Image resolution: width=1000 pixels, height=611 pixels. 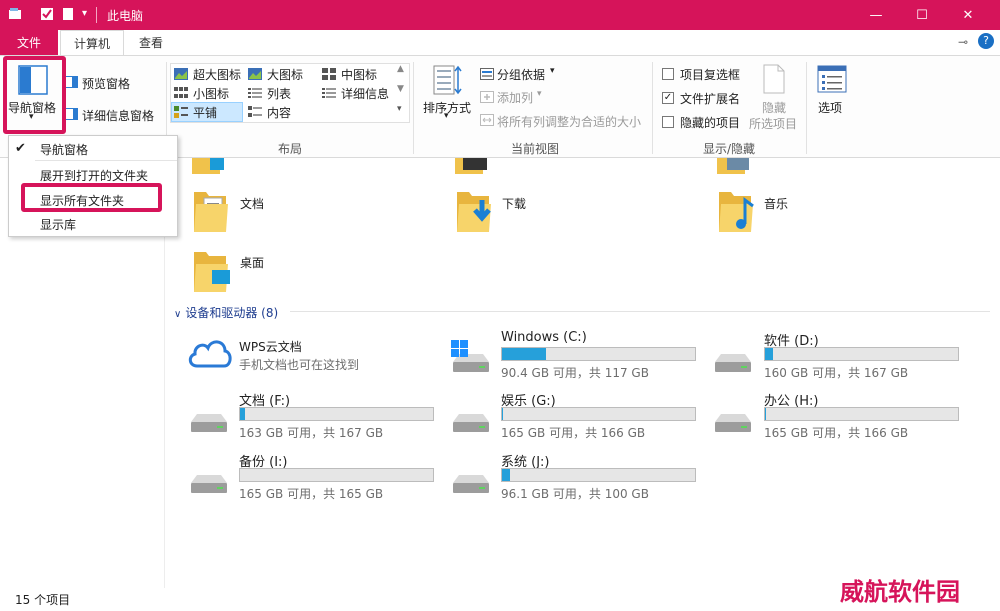 I want to click on new-folder-icon, so click(x=68, y=14).